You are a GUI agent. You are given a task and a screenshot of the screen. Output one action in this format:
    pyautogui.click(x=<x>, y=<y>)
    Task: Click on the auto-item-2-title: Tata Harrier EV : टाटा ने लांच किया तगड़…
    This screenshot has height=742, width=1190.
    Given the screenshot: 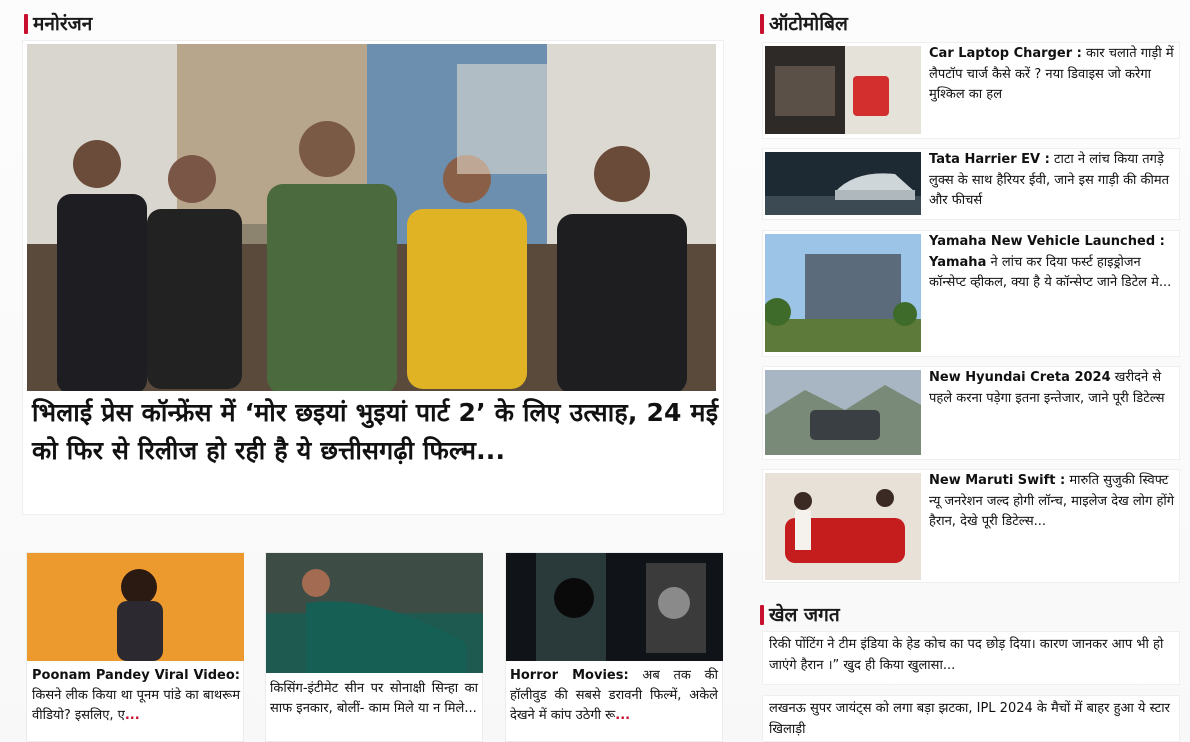 What is the action you would take?
    pyautogui.click(x=1053, y=181)
    